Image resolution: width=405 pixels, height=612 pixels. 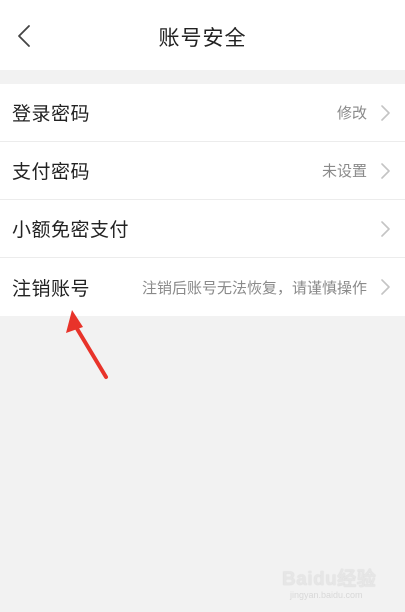 I want to click on top-bar: 账号安全, so click(x=202, y=35).